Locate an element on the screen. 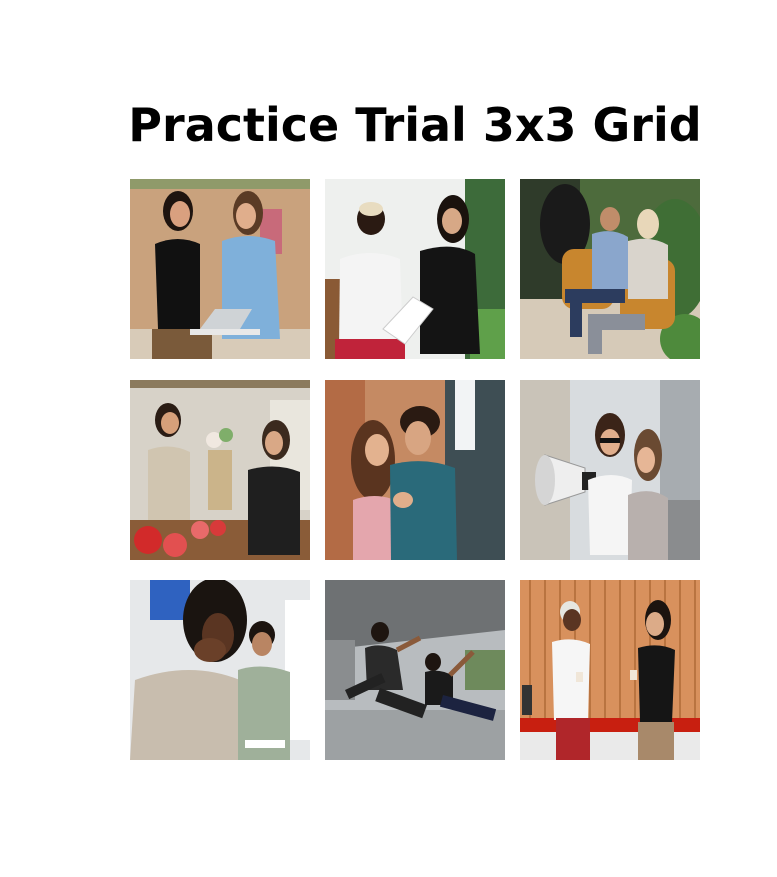 The width and height of the screenshot is (777, 877). image-florist-customer-shop is located at coordinates (220, 469).